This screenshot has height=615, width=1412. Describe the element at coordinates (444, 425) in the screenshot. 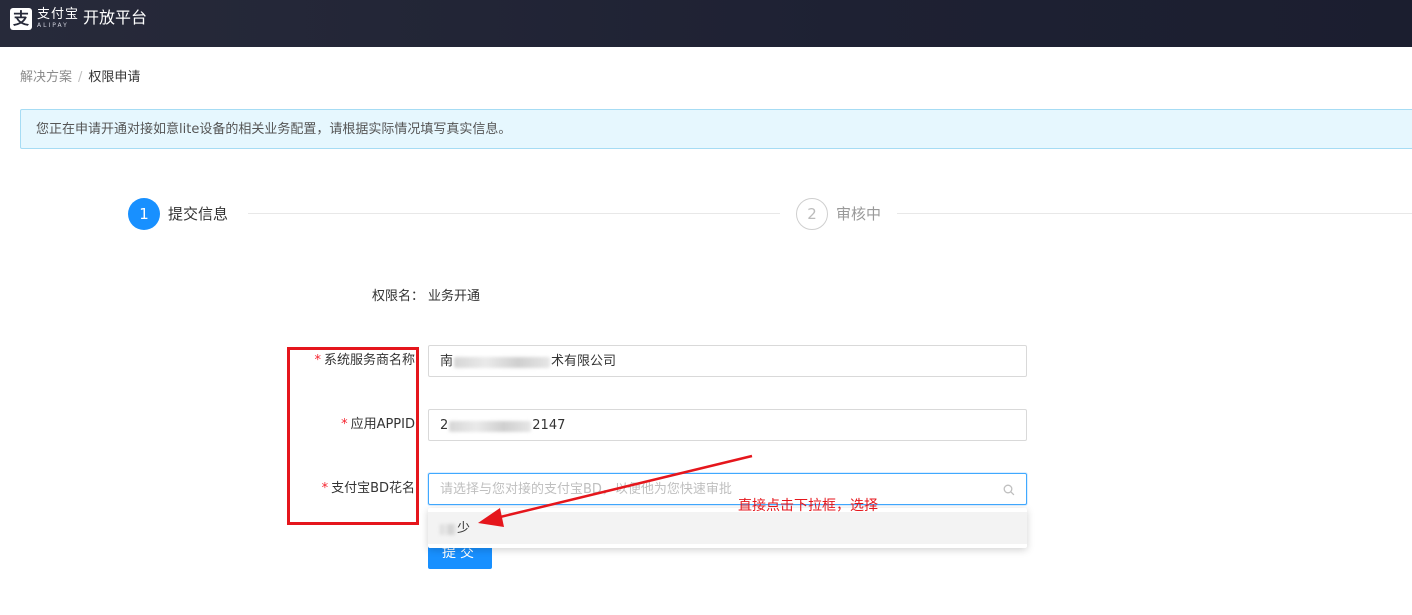

I see `value-prefix: 2` at that location.